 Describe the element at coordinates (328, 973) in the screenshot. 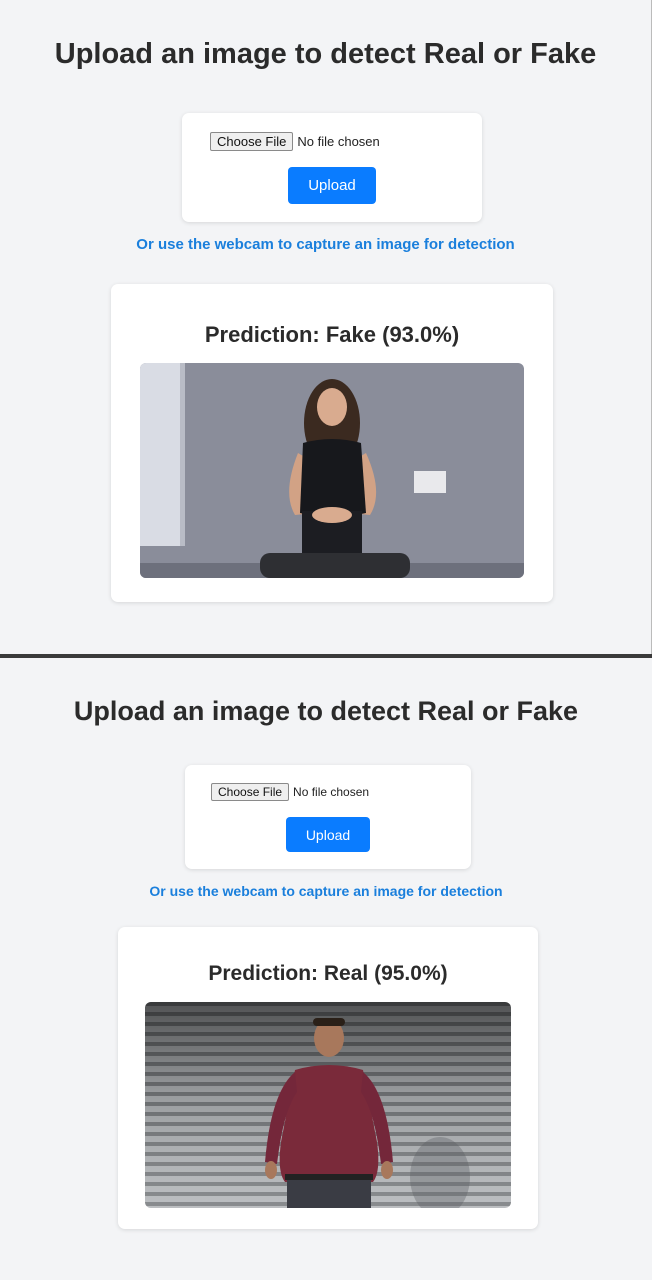

I see `prediction-text: Prediction: Real (95.0%)` at that location.